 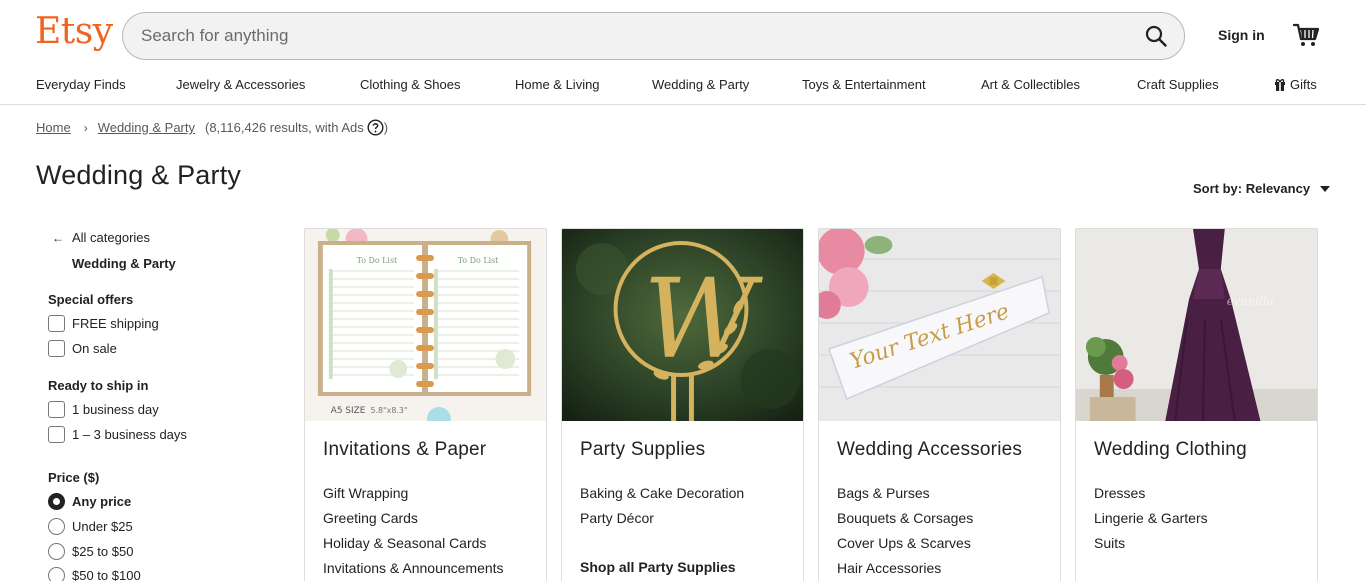 What do you see at coordinates (413, 570) in the screenshot?
I see `subcategory-link: Invitations & Announcements` at bounding box center [413, 570].